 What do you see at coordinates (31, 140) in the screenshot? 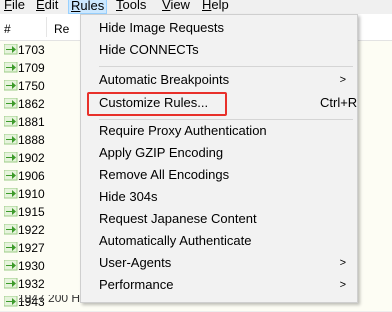
I see `session-id: 1888` at bounding box center [31, 140].